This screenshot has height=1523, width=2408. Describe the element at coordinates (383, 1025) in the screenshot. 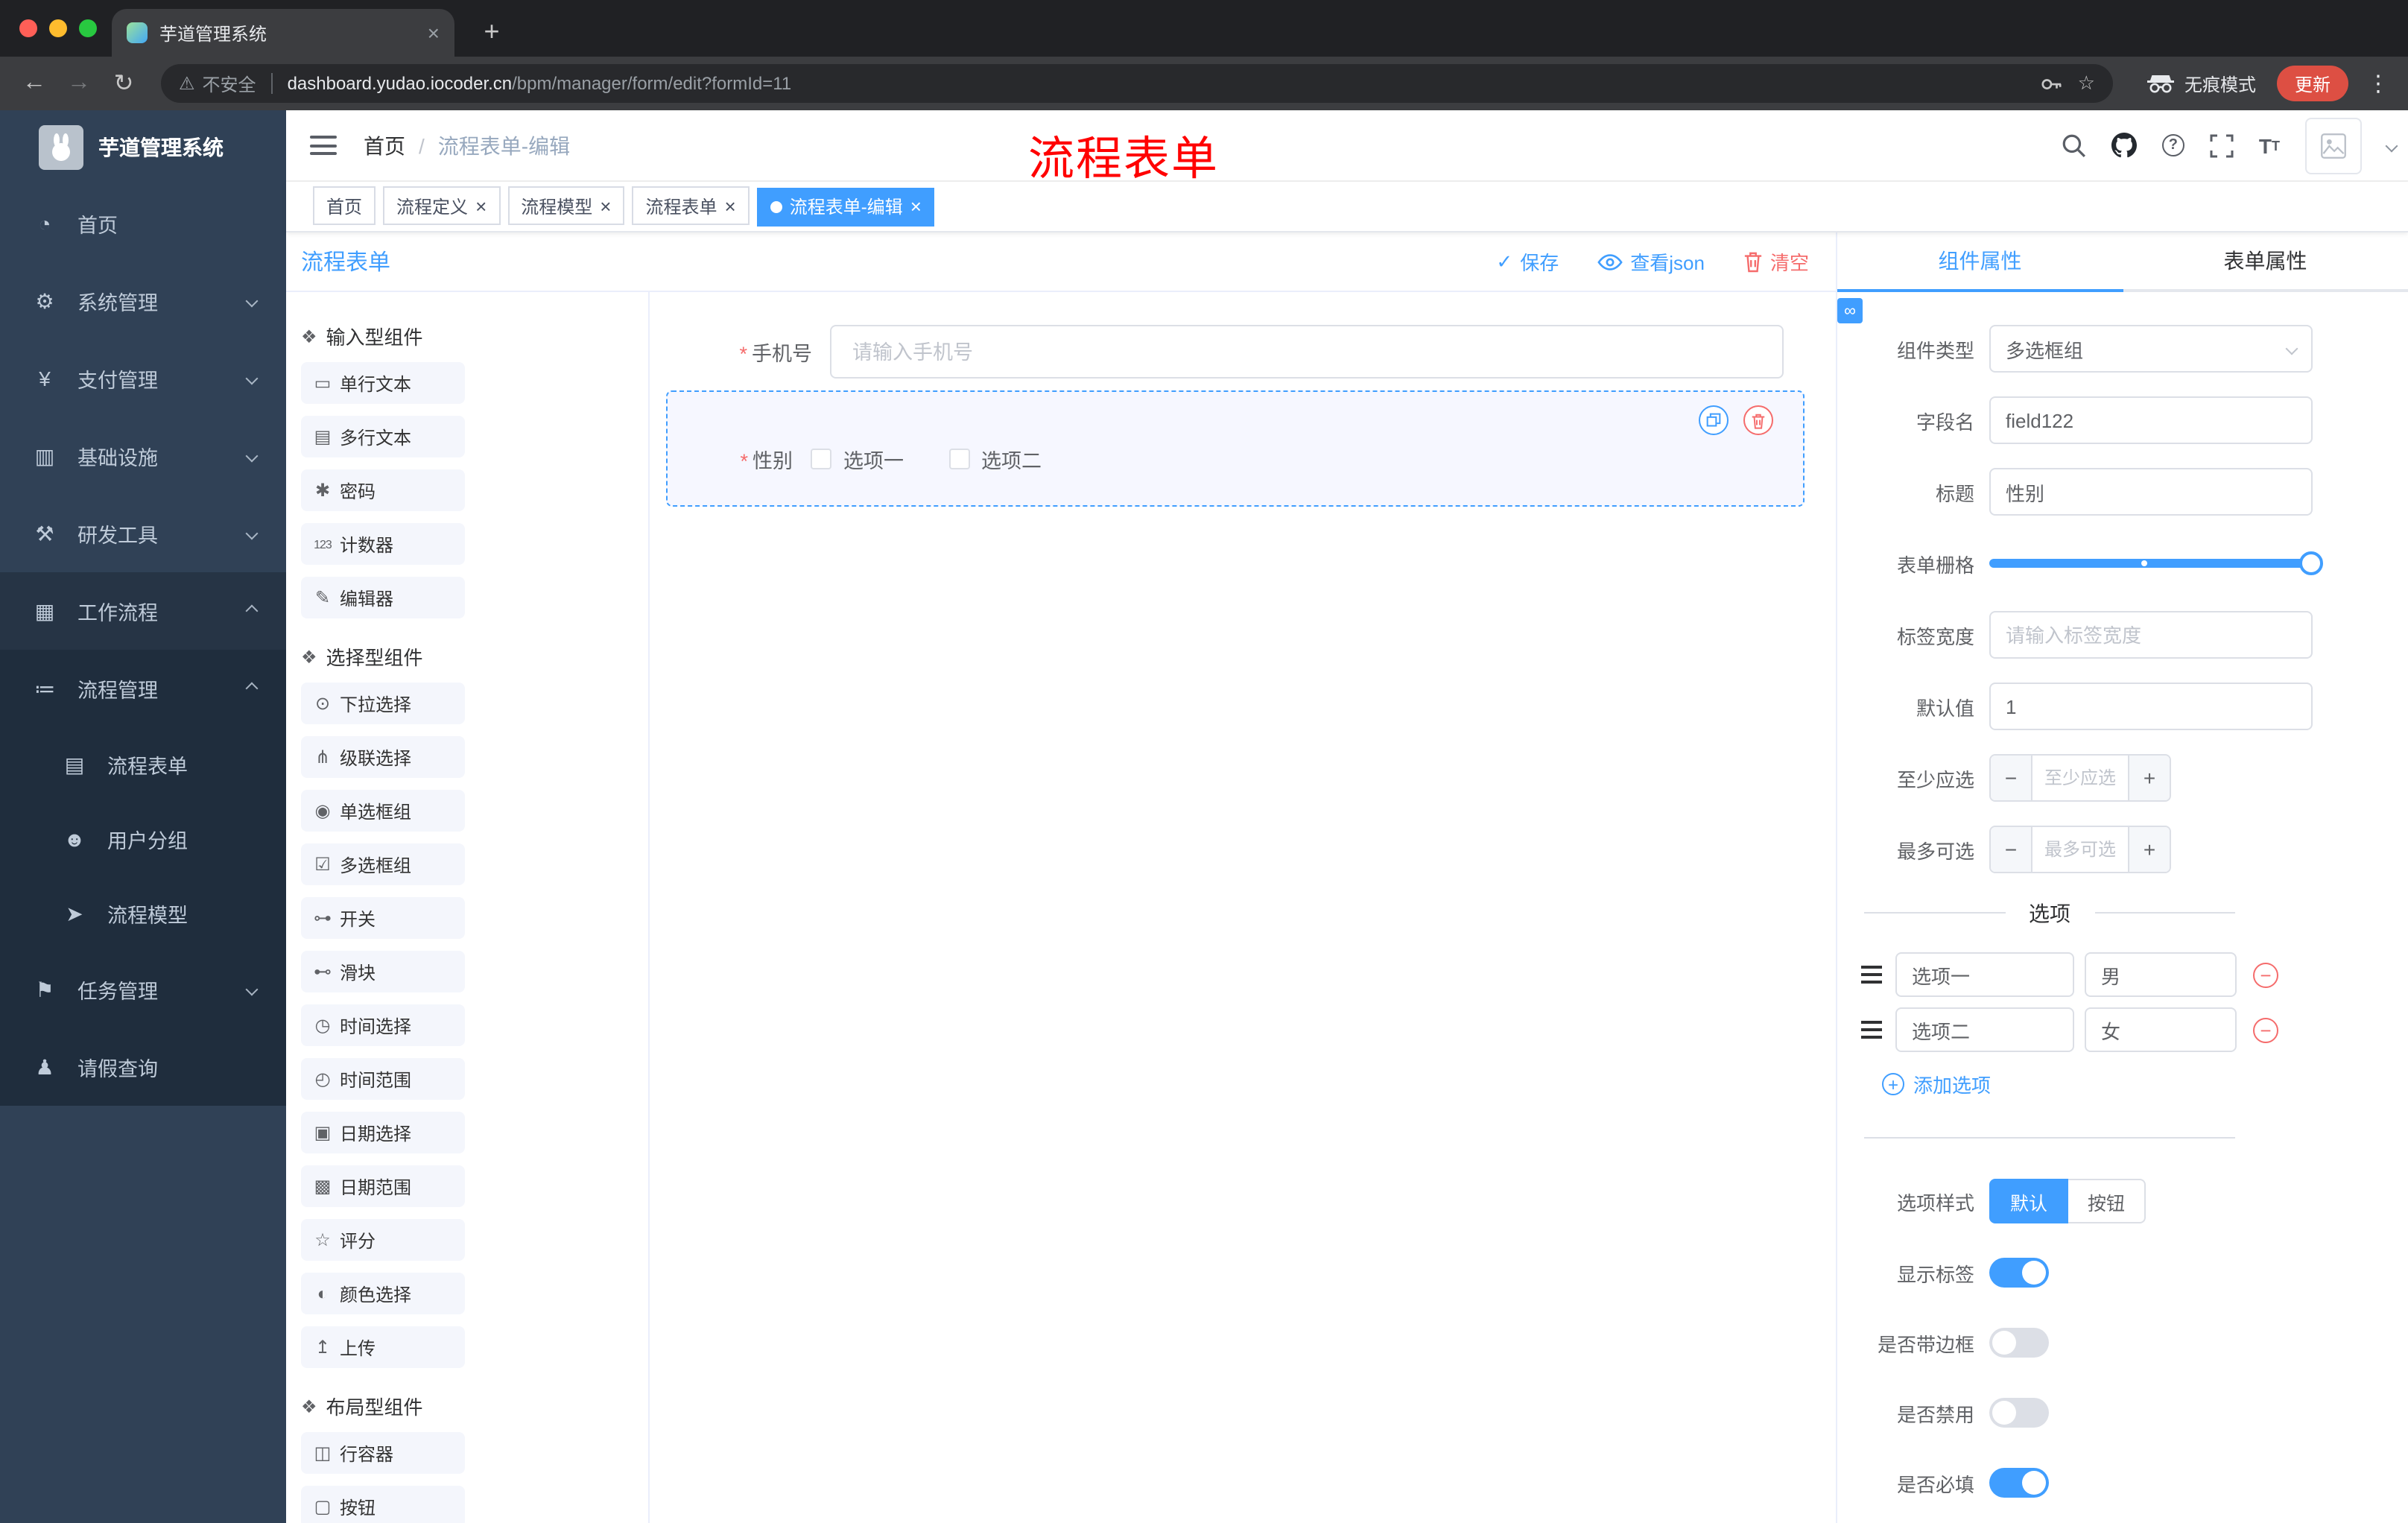

I see `palette-item-time-picker: ◷ 时间选择` at that location.